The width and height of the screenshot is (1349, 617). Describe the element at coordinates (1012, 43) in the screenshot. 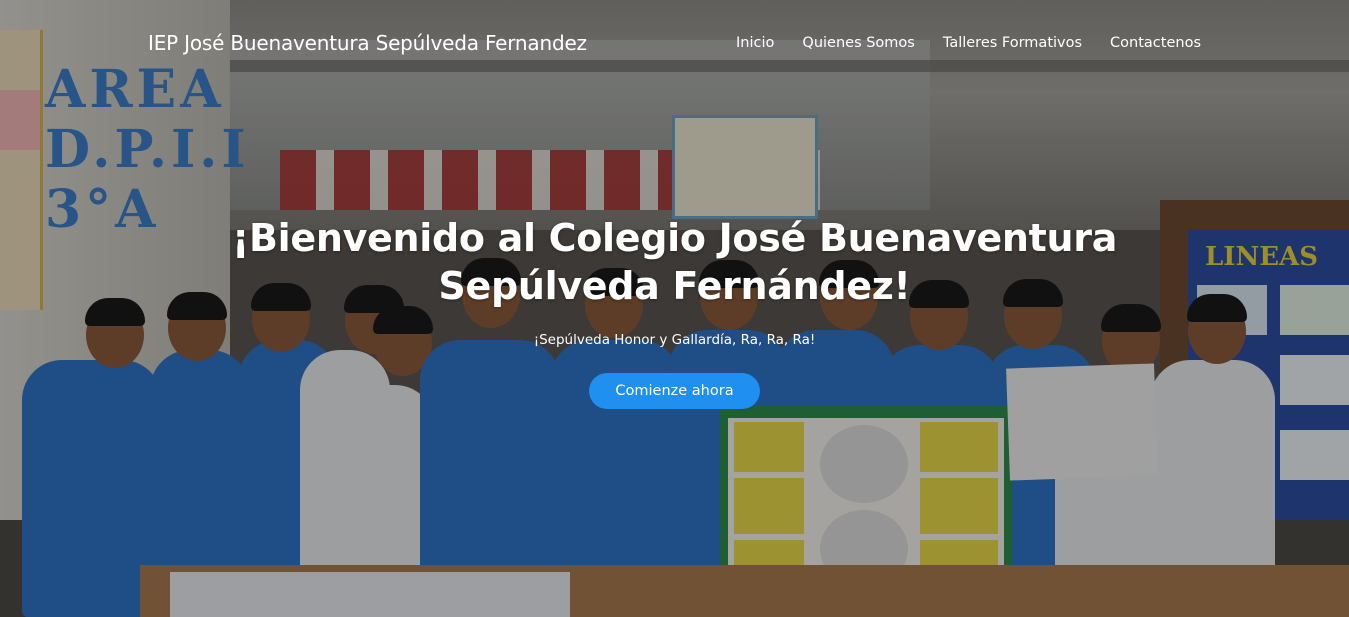

I see `nav-link-talleres-formativos: Talleres Formativos` at that location.